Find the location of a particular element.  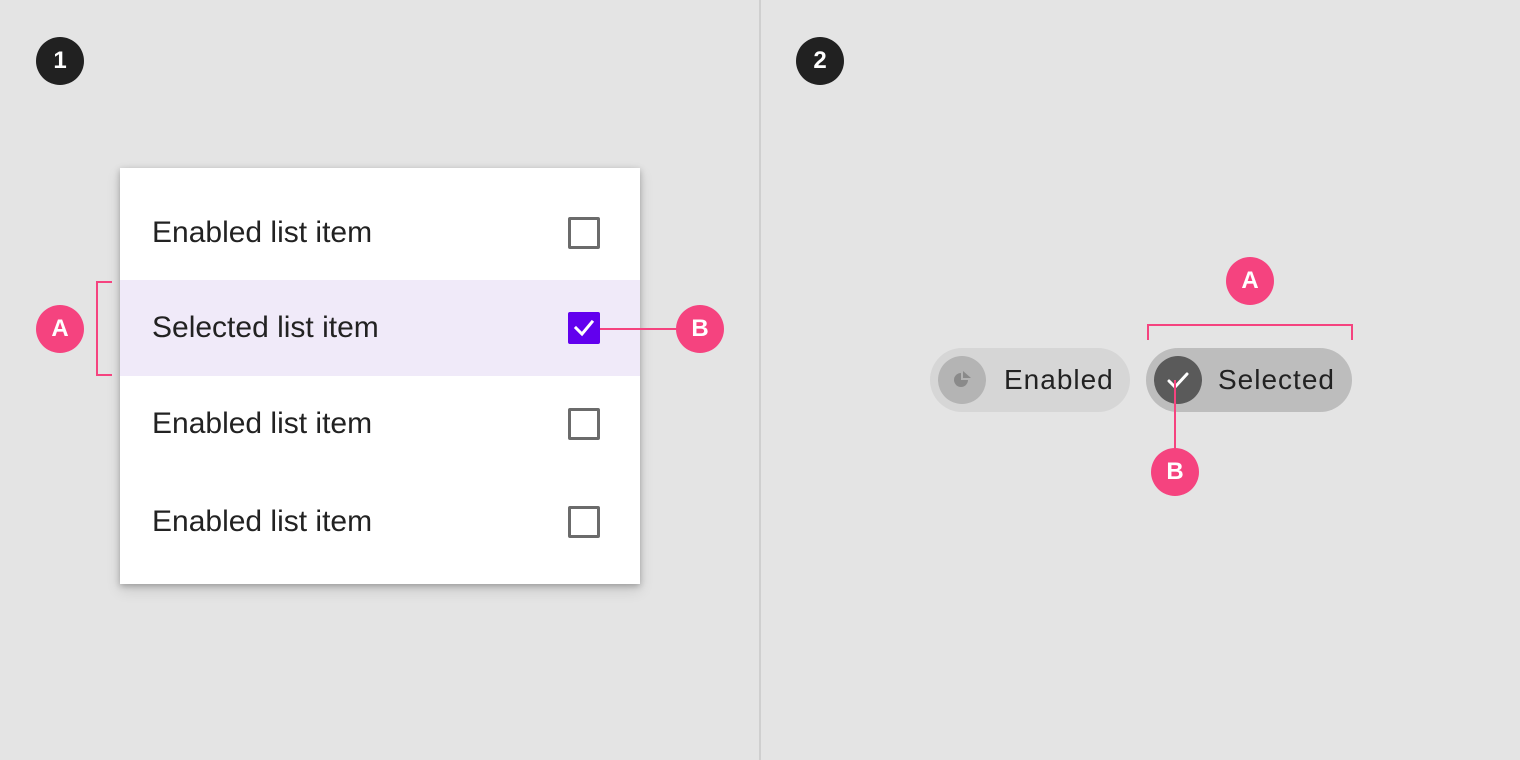

chip-enabled: Enabled is located at coordinates (1030, 380).